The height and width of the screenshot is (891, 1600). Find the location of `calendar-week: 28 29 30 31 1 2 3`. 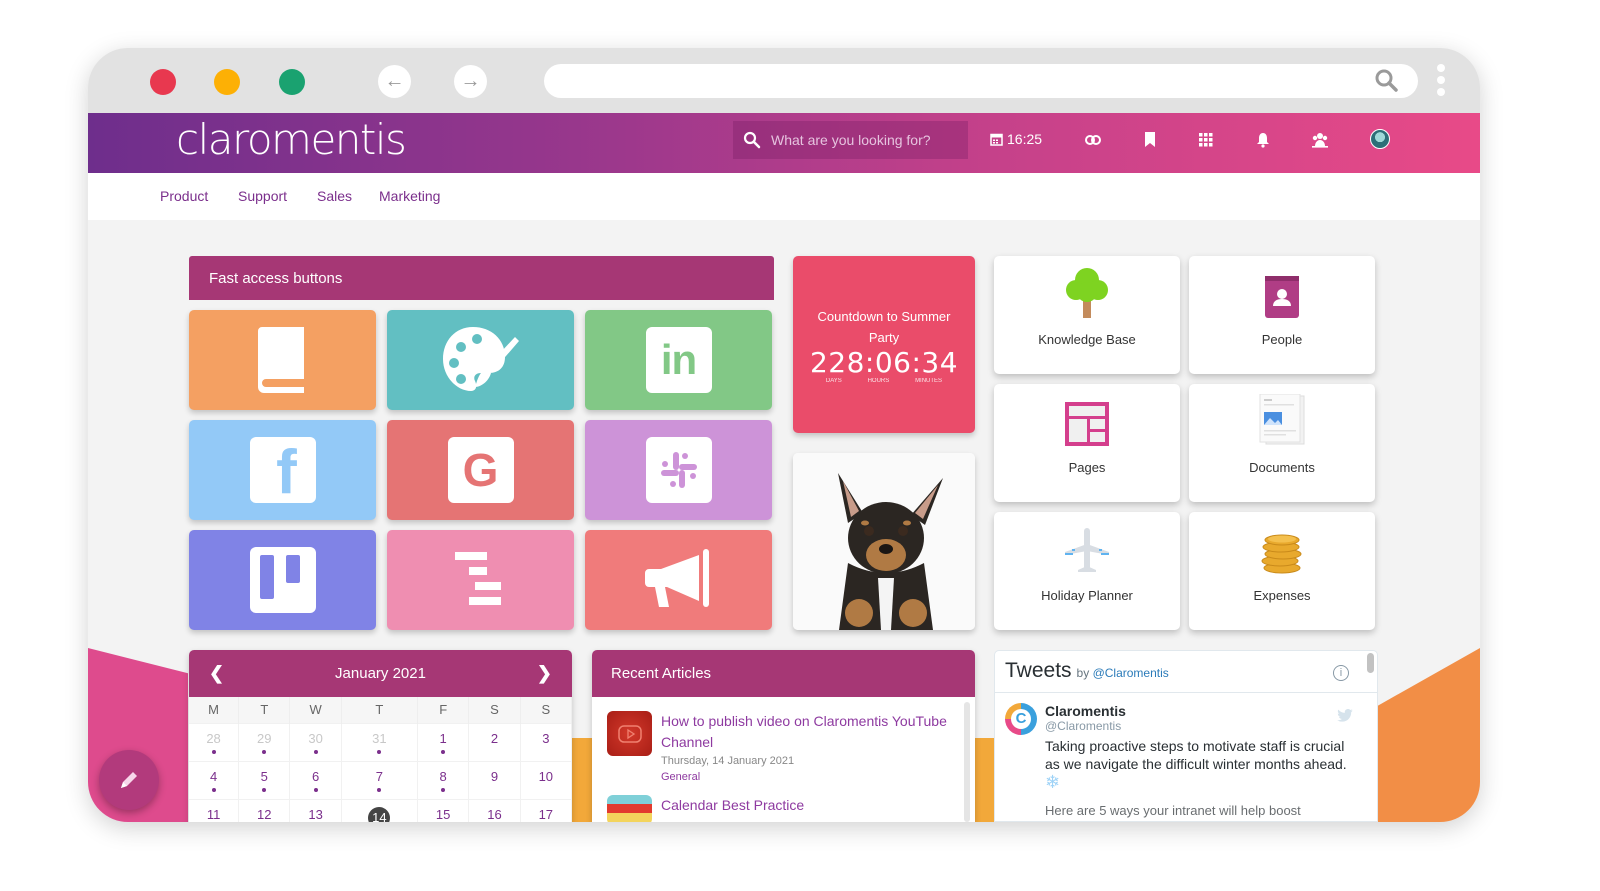

calendar-week: 28 29 30 31 1 2 3 is located at coordinates (380, 741).